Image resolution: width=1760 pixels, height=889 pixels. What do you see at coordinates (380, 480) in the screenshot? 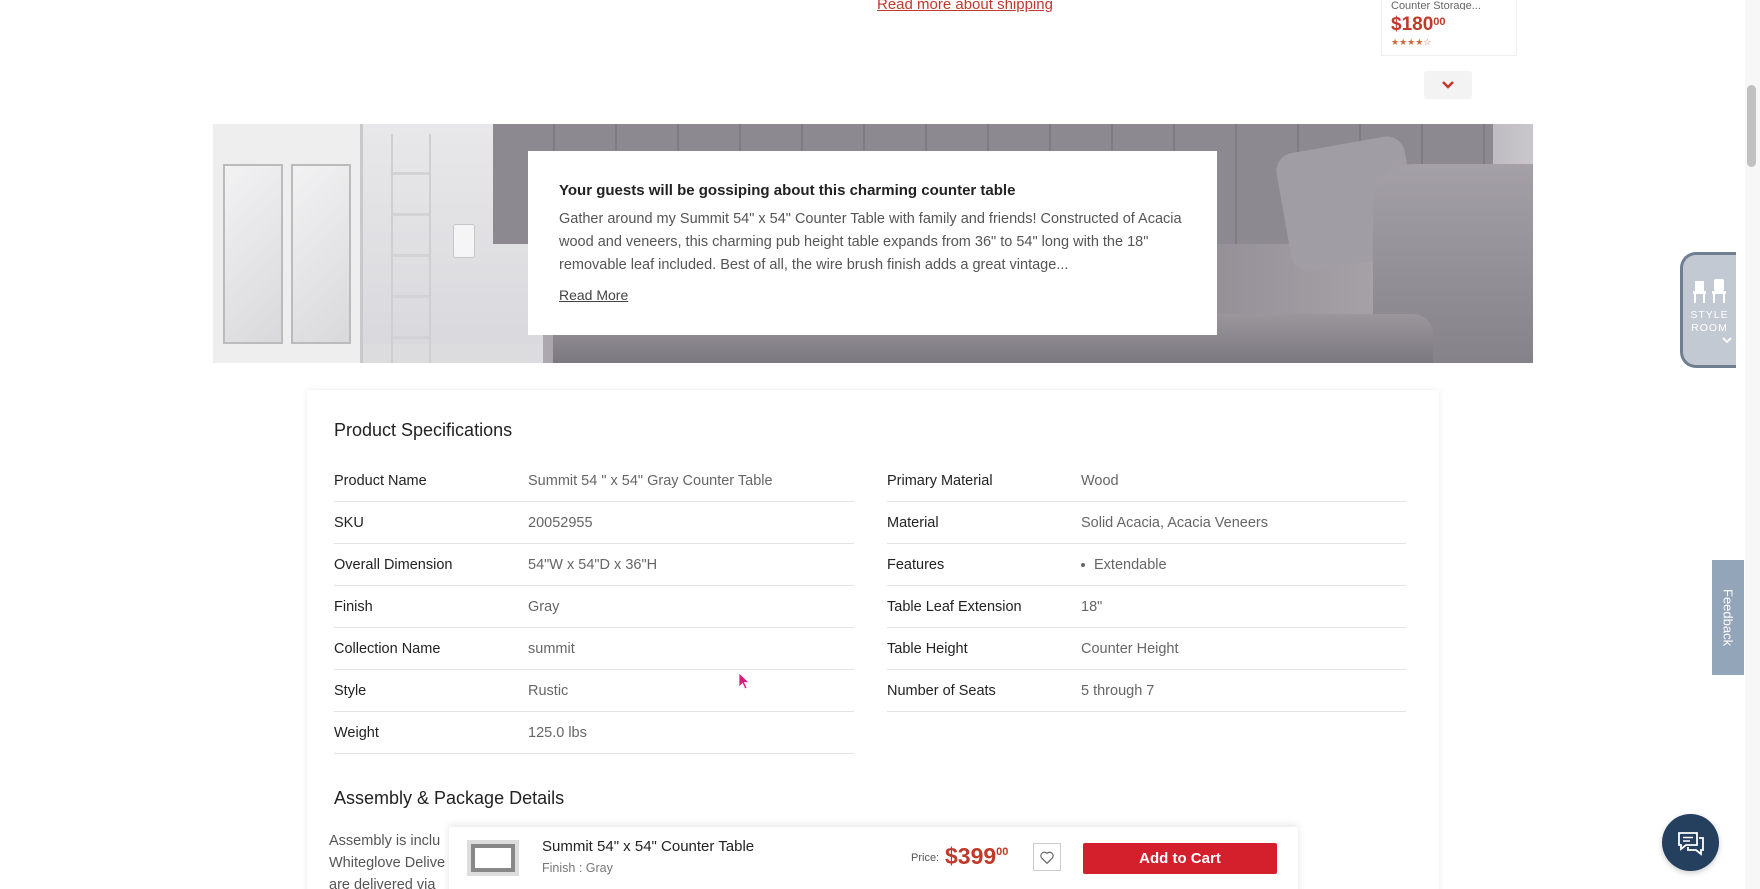
I see `spec-label: Product Name` at bounding box center [380, 480].